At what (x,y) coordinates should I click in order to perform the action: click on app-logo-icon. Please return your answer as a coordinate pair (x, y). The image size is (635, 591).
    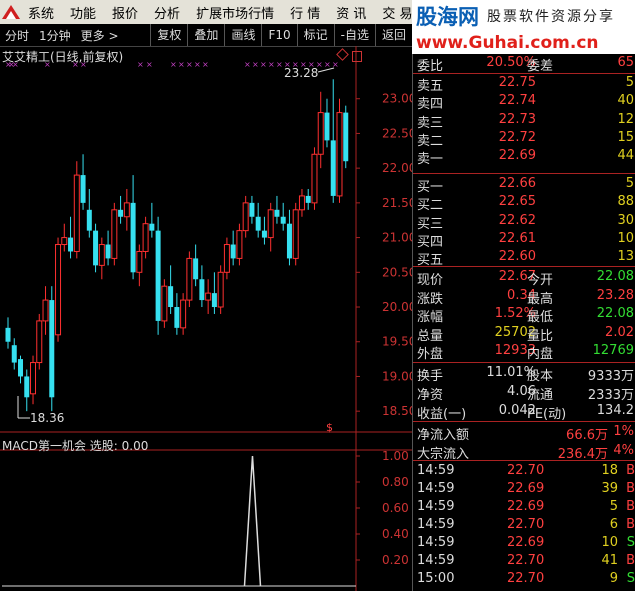
    Looking at the image, I should click on (11, 12).